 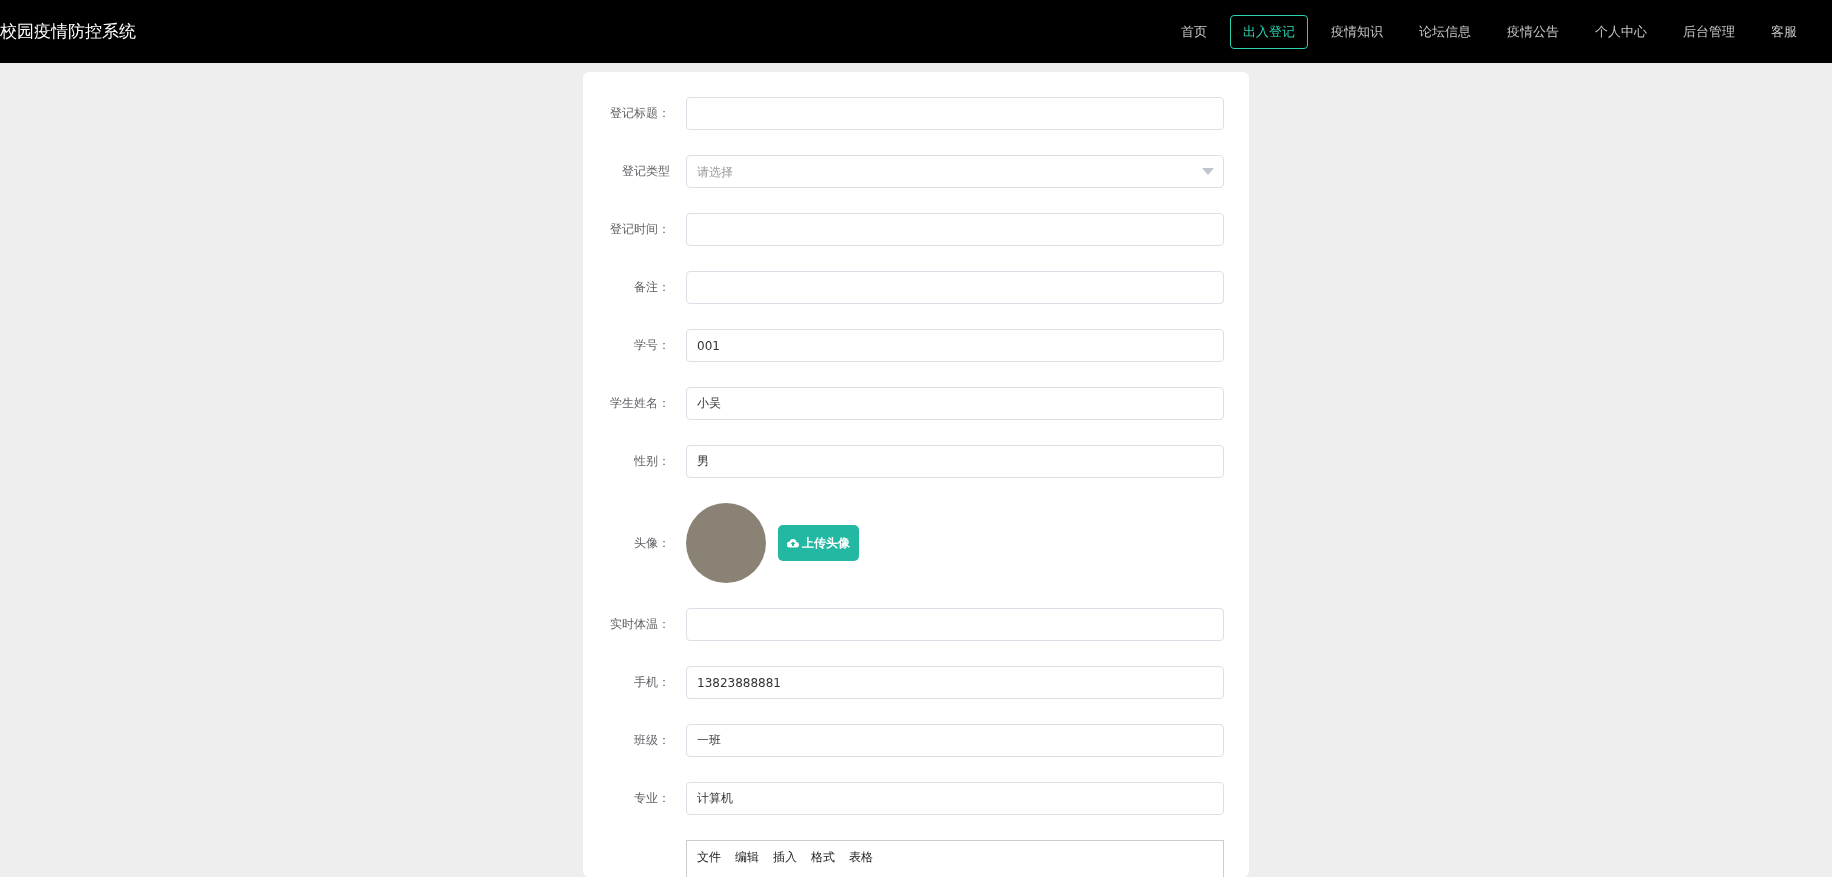 What do you see at coordinates (955, 740) in the screenshot?
I see `input-field: 一班` at bounding box center [955, 740].